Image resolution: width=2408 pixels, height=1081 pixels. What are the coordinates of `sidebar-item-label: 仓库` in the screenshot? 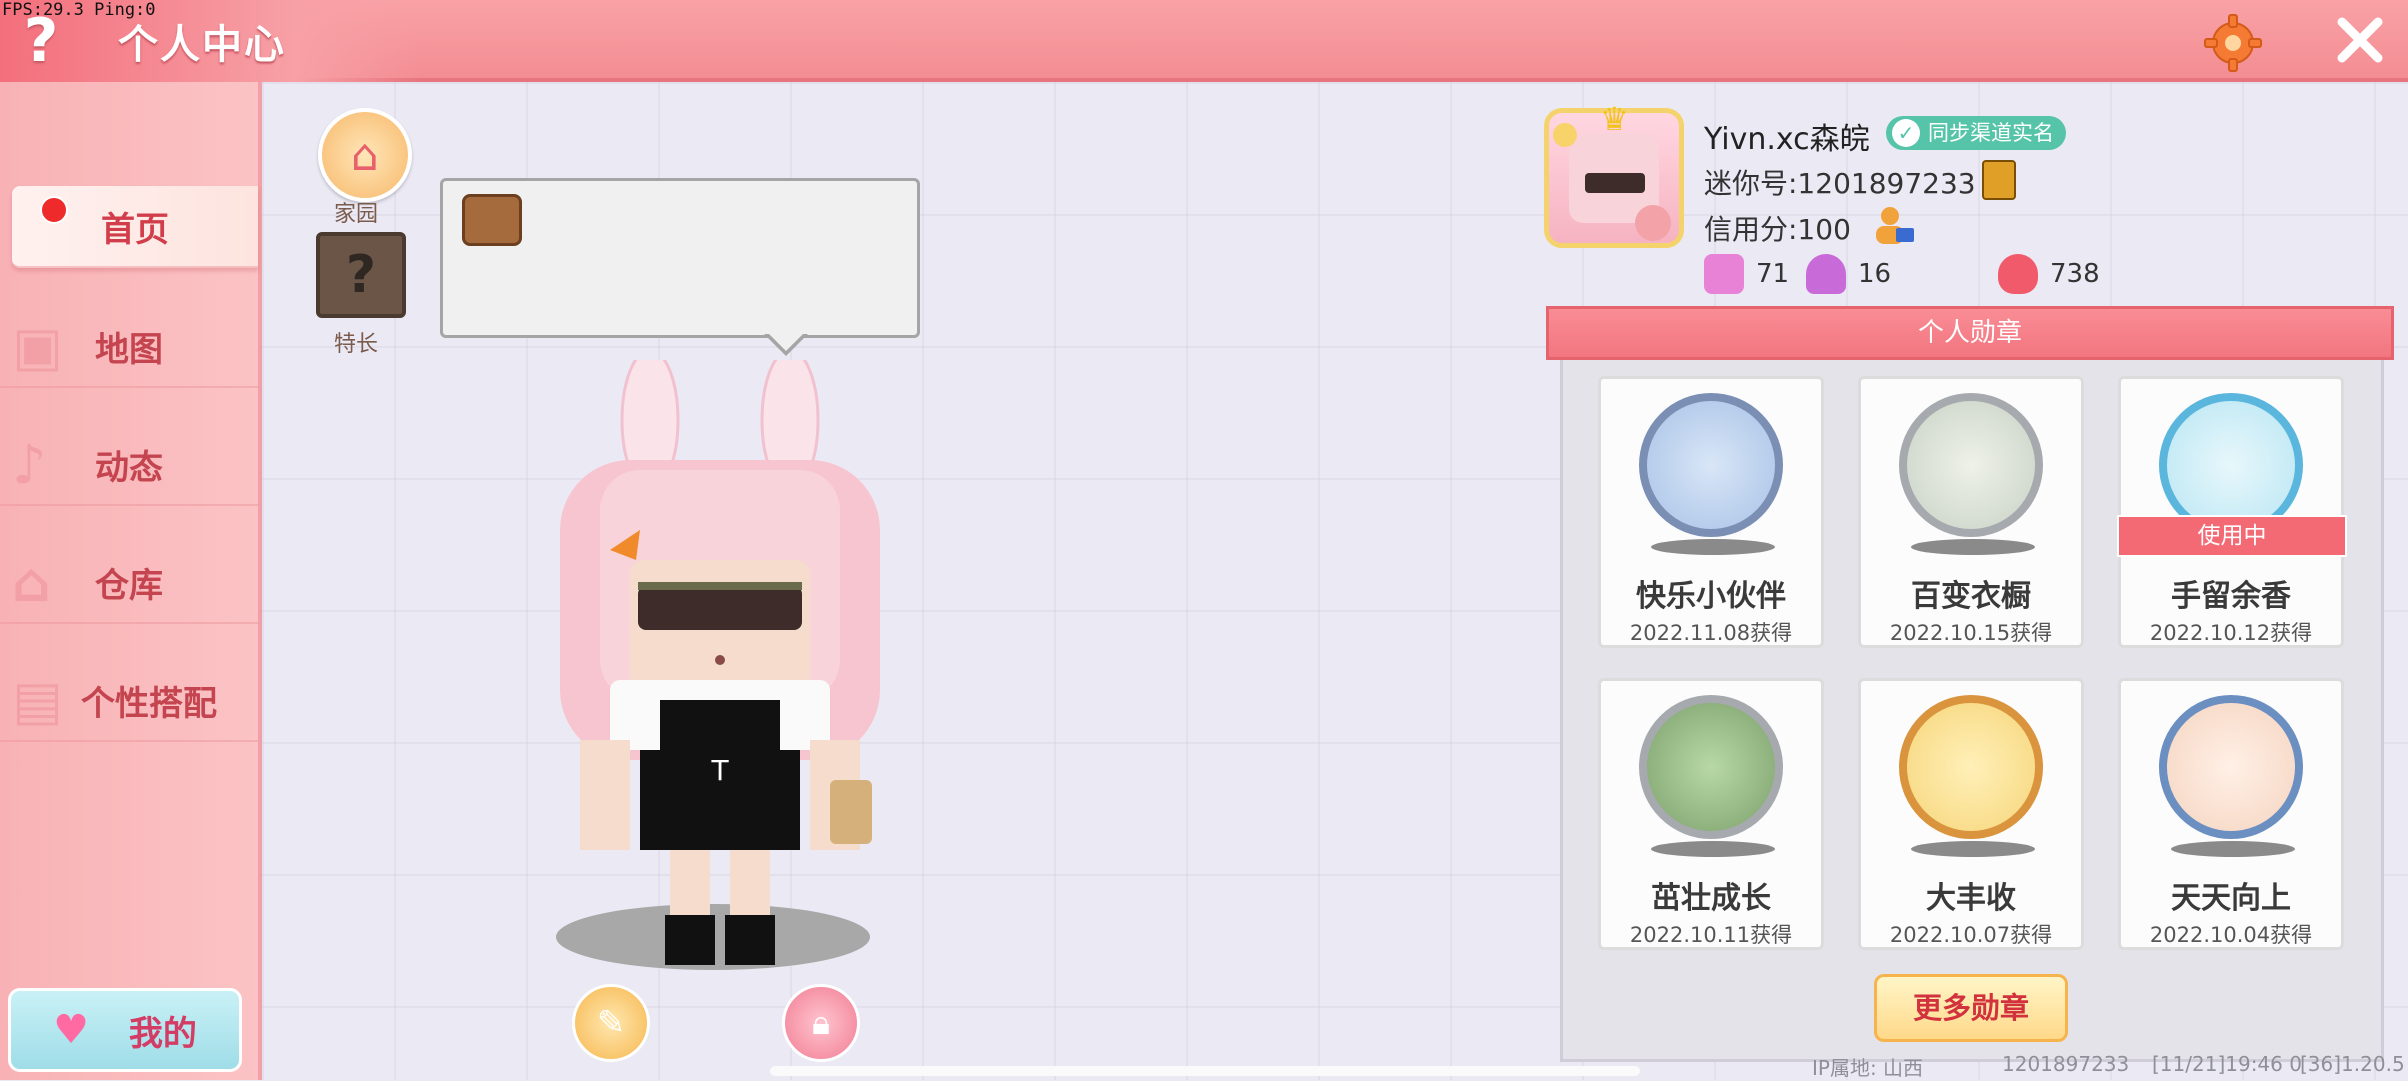 It's located at (129, 585).